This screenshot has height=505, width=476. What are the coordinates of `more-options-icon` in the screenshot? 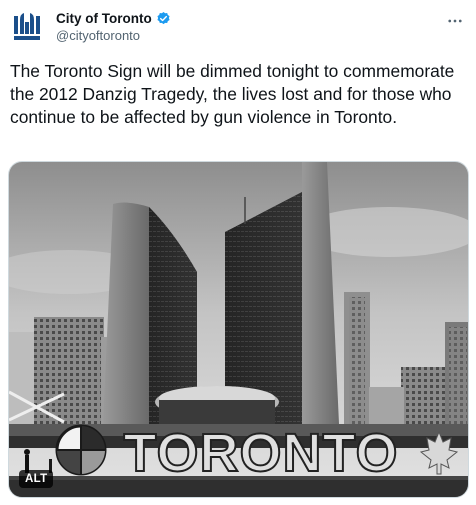 It's located at (455, 21).